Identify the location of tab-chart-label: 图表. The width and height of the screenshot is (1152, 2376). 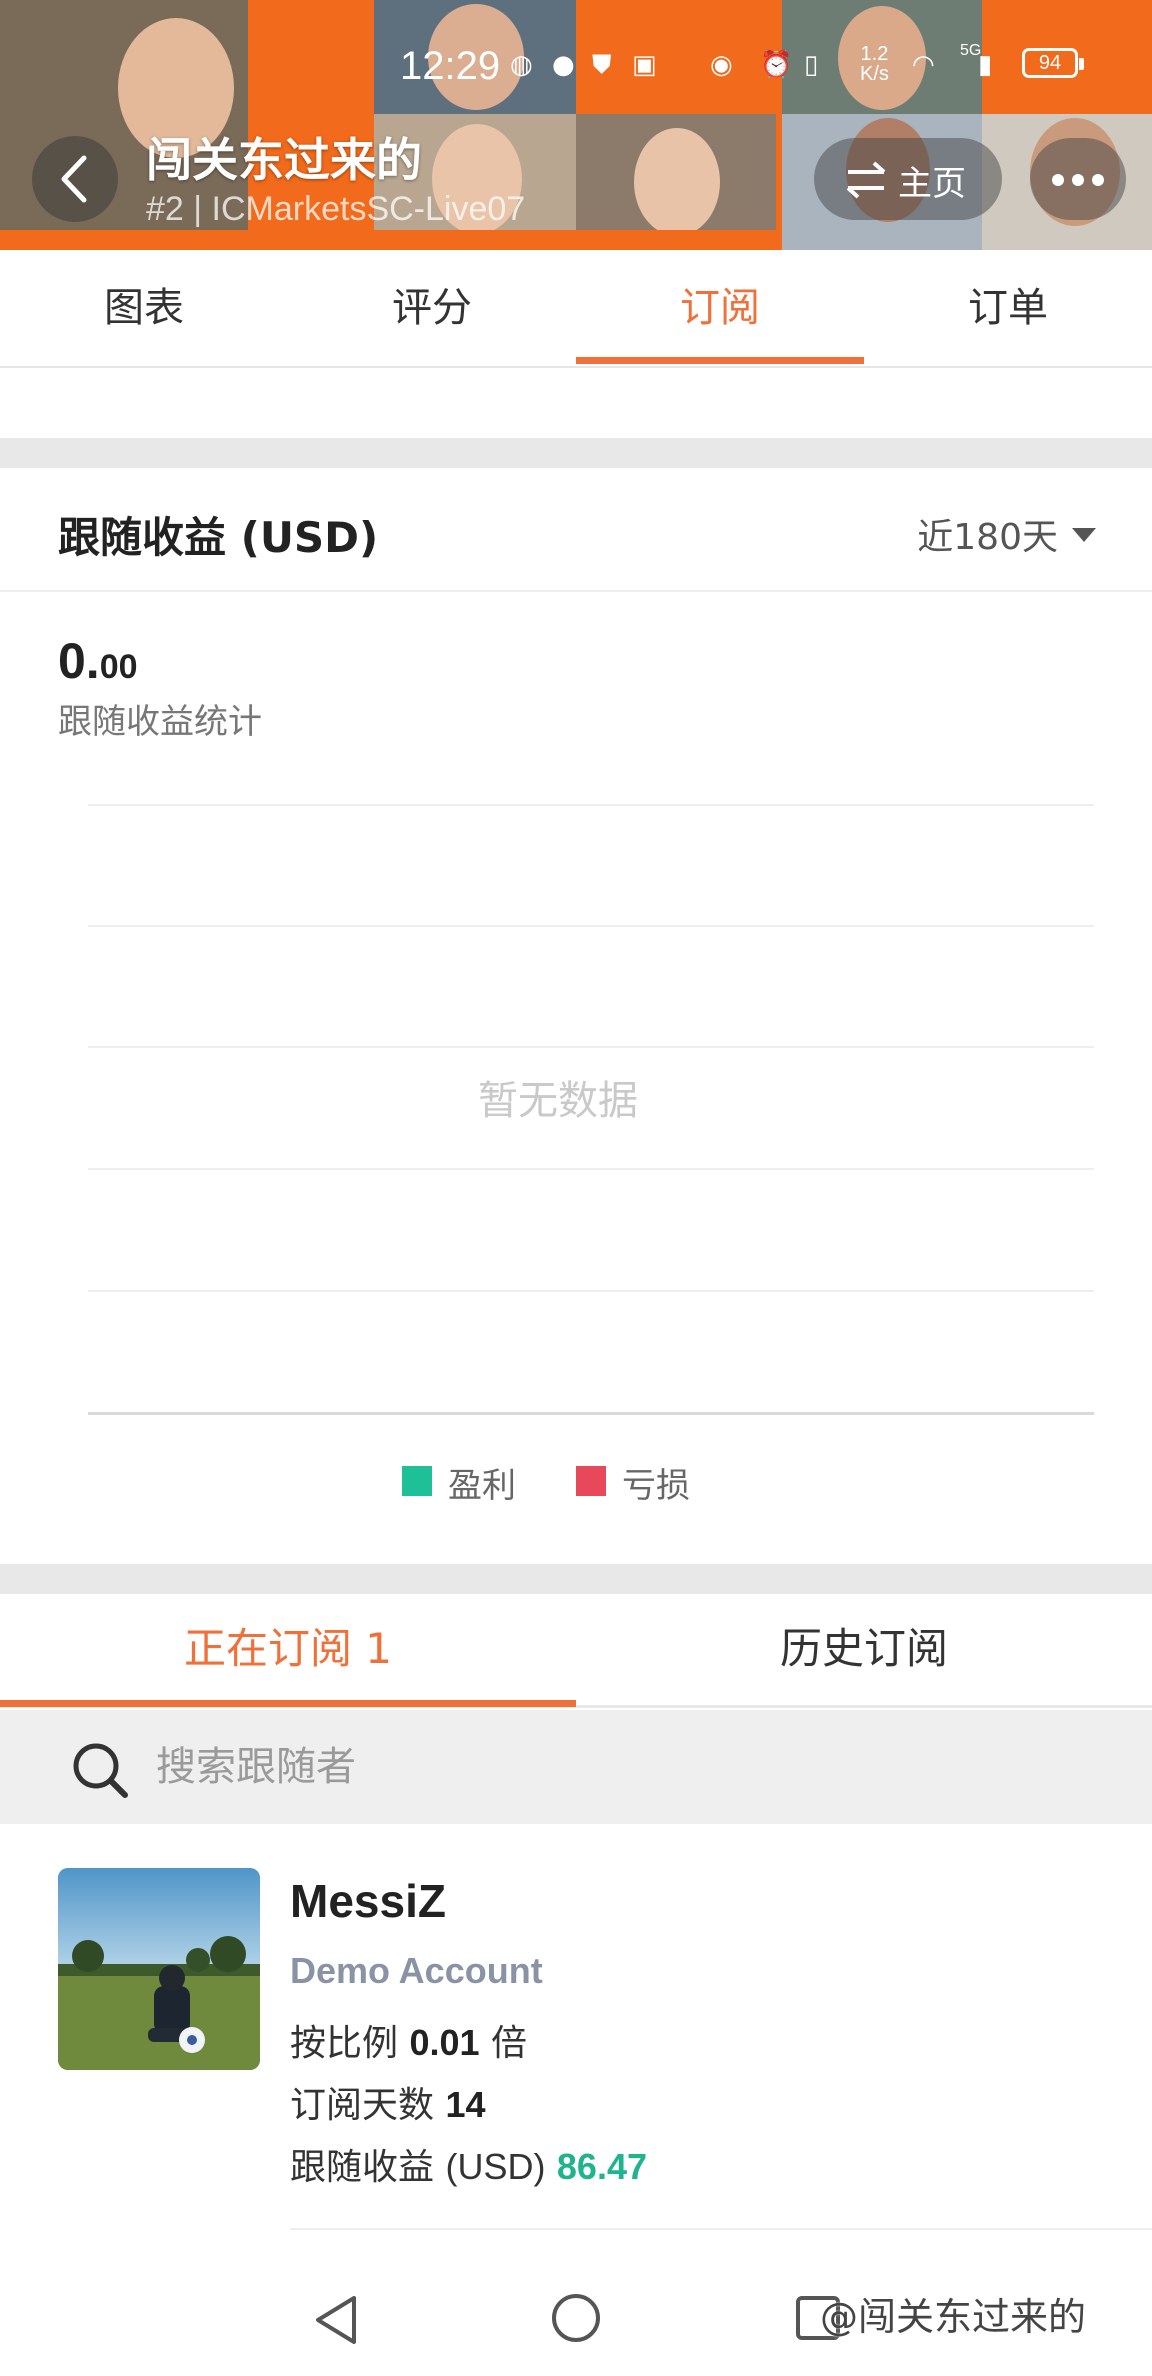
(144, 308).